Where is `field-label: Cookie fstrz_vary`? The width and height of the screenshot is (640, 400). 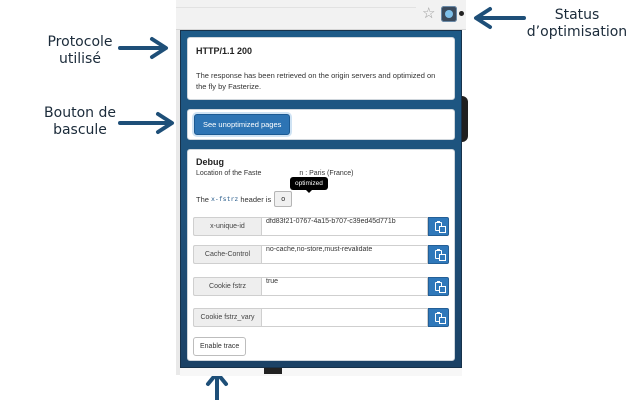 field-label: Cookie fstrz_vary is located at coordinates (227, 317).